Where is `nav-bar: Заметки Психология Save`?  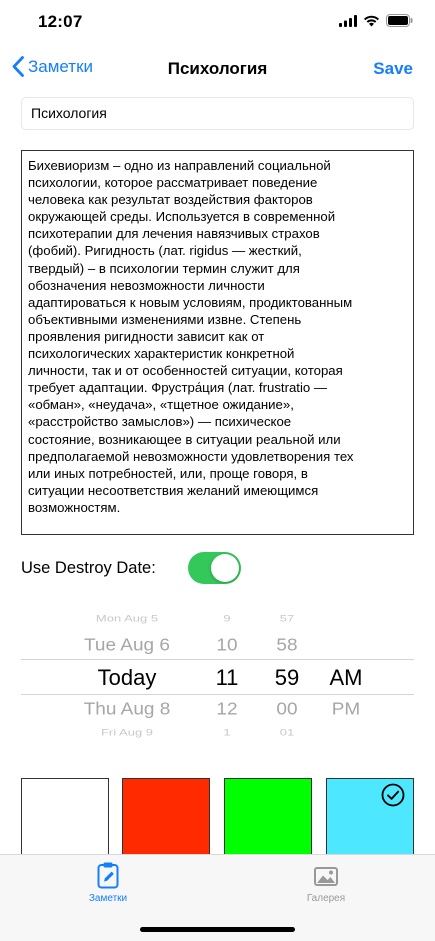 nav-bar: Заметки Психология Save is located at coordinates (217, 70).